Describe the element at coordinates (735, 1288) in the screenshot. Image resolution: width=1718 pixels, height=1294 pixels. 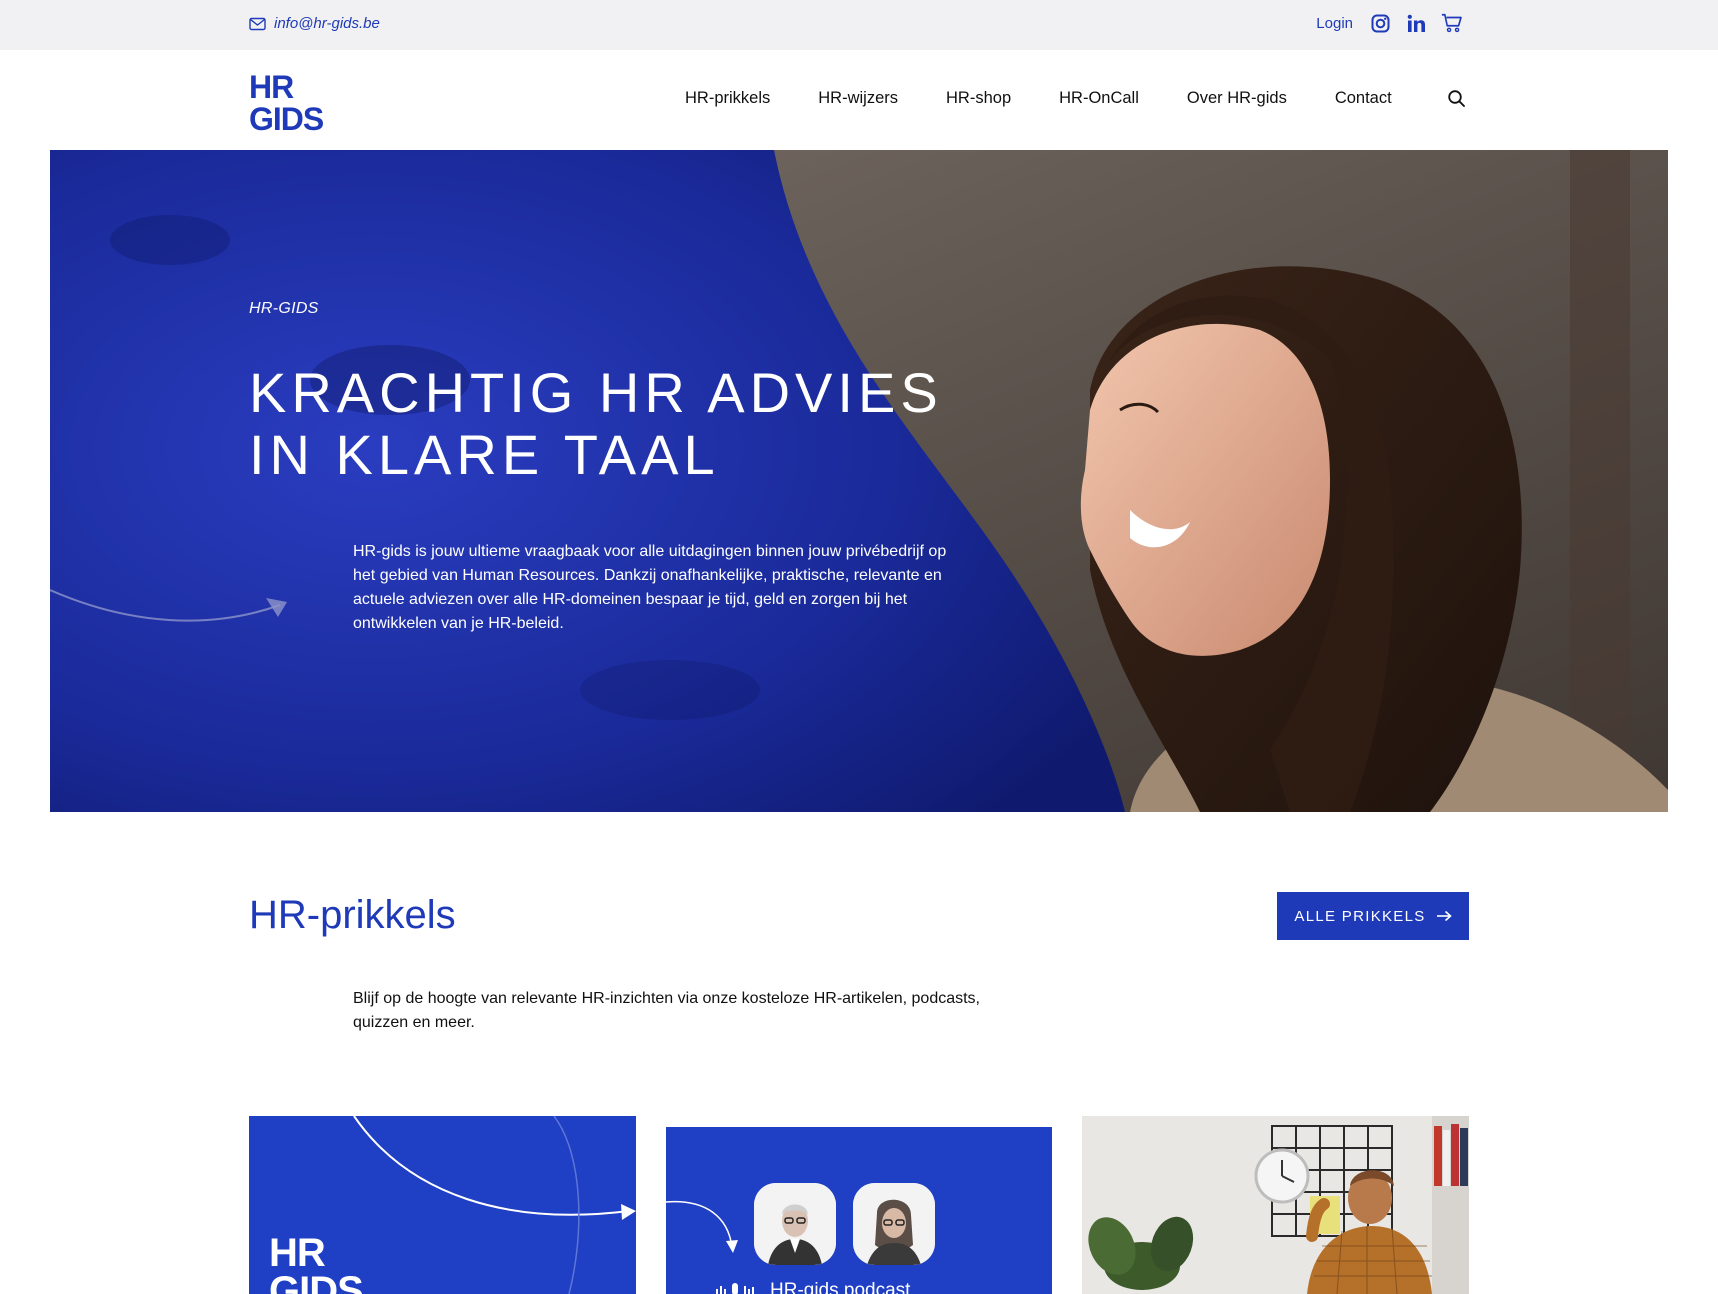
I see `microphone-icon` at that location.